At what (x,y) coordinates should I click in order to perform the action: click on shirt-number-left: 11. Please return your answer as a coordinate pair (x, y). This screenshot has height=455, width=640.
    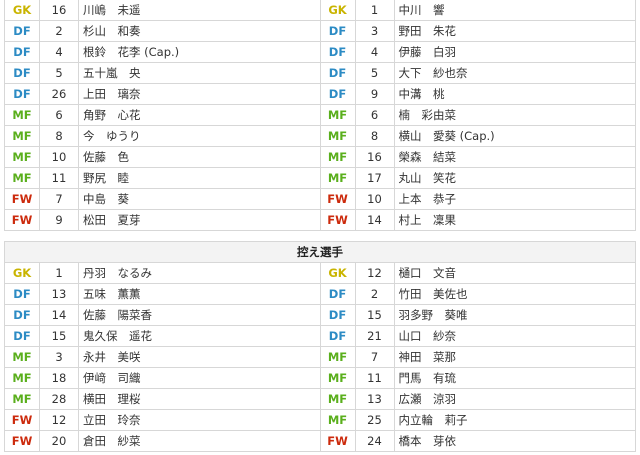
    Looking at the image, I should click on (59, 178).